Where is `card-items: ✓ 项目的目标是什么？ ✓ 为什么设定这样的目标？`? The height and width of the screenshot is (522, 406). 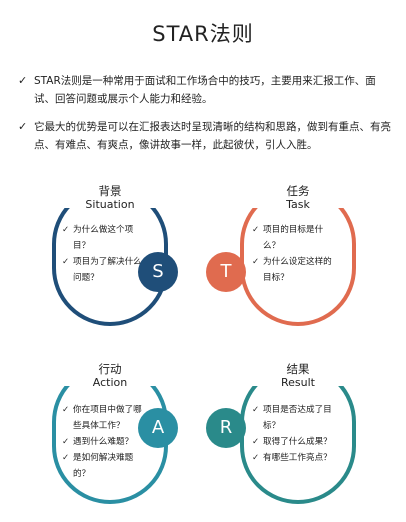
card-items: ✓ 项目的目标是什么？ ✓ 为什么设定这样的目标？ is located at coordinates (294, 254).